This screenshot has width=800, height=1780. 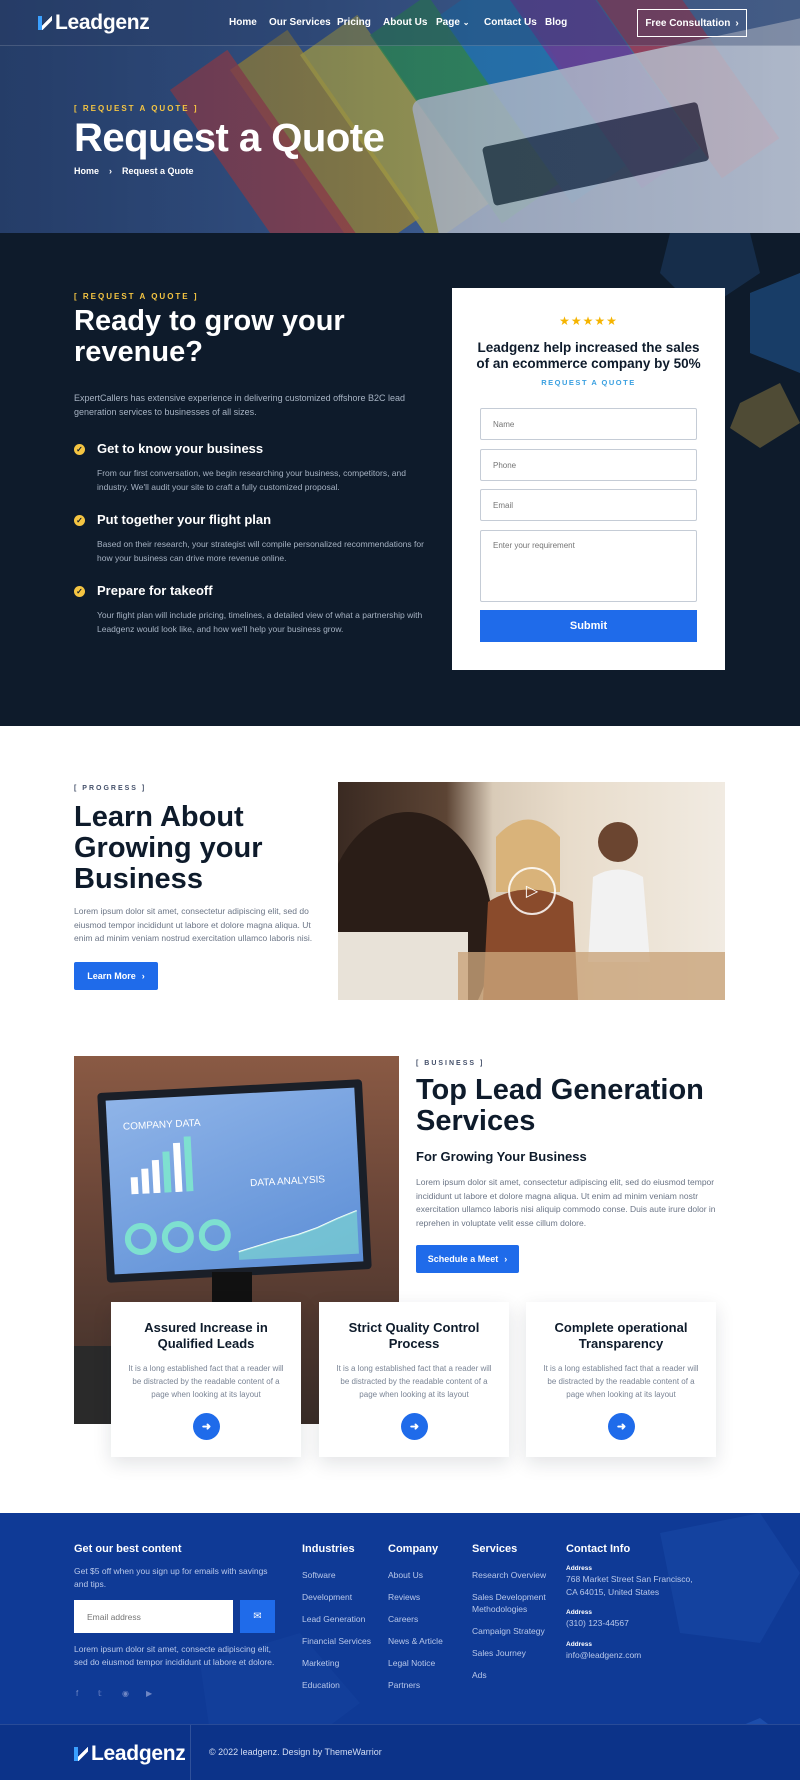 I want to click on nav-about-us: About Us, so click(x=405, y=22).